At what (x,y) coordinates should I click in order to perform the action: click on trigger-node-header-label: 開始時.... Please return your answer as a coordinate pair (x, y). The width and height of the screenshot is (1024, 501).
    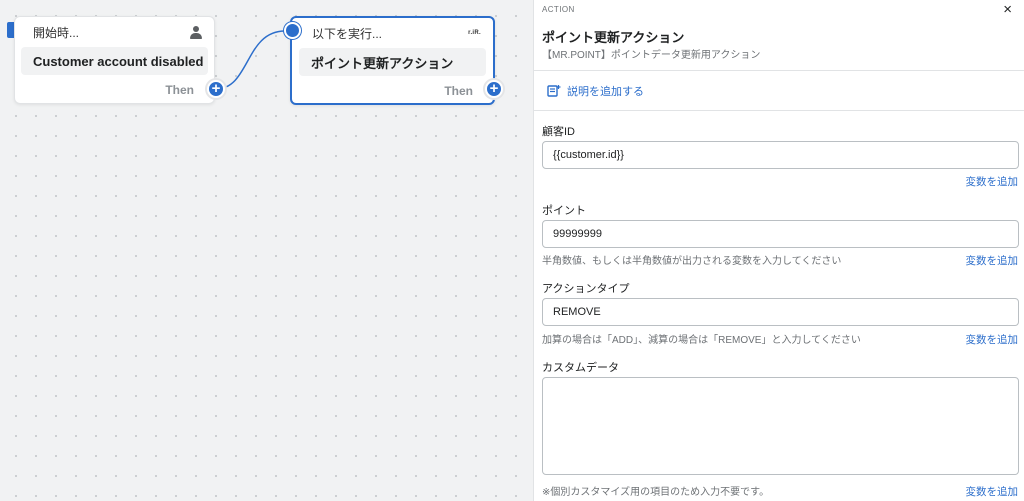
    Looking at the image, I should click on (56, 32).